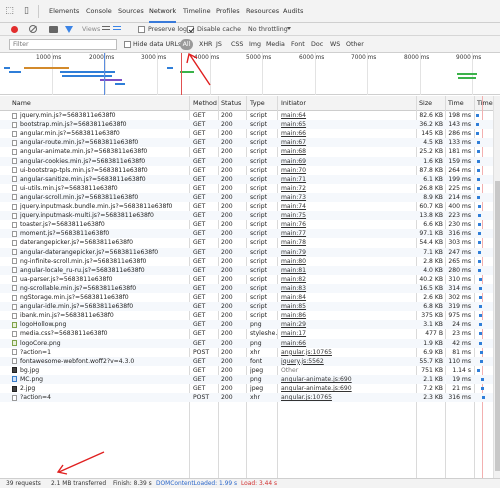 The height and width of the screenshot is (488, 500). Describe the element at coordinates (497, 326) in the screenshot. I see `scrollbar-thumb` at that location.